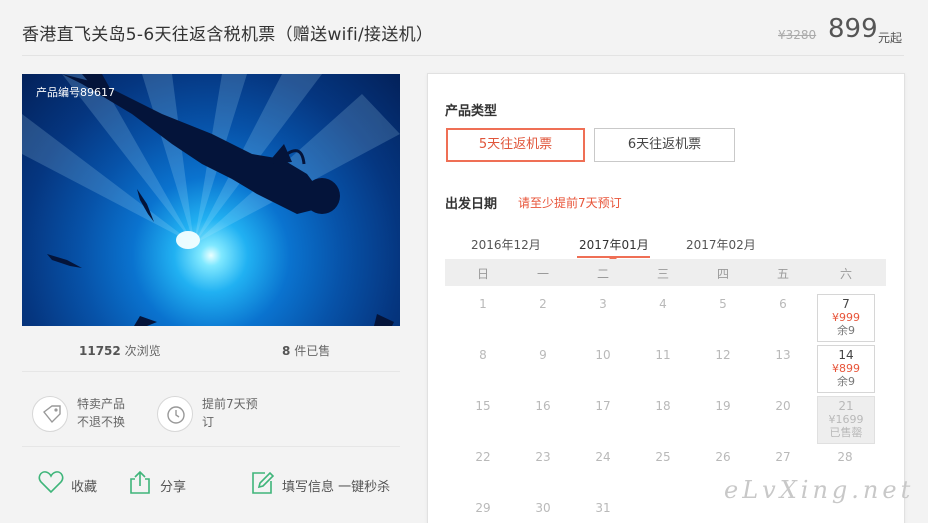  Describe the element at coordinates (100, 351) in the screenshot. I see `views-count: 11752` at that location.